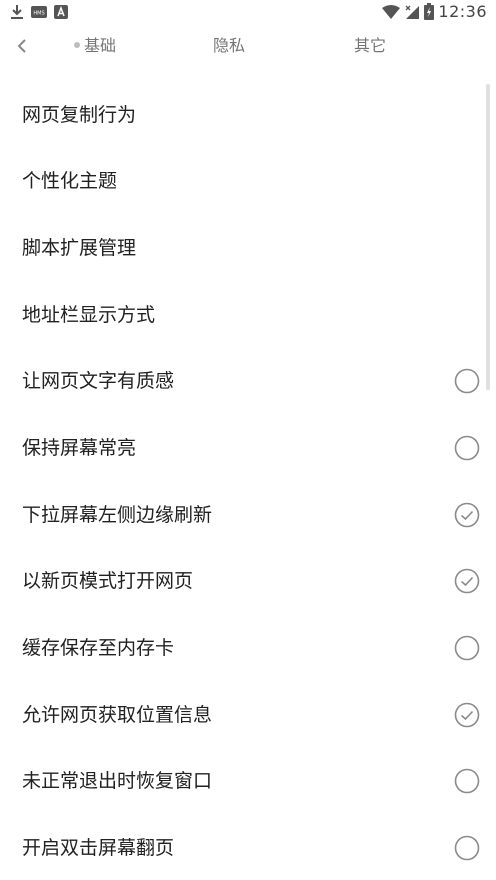  Describe the element at coordinates (79, 115) in the screenshot. I see `setting-label: 网页复制行为` at that location.